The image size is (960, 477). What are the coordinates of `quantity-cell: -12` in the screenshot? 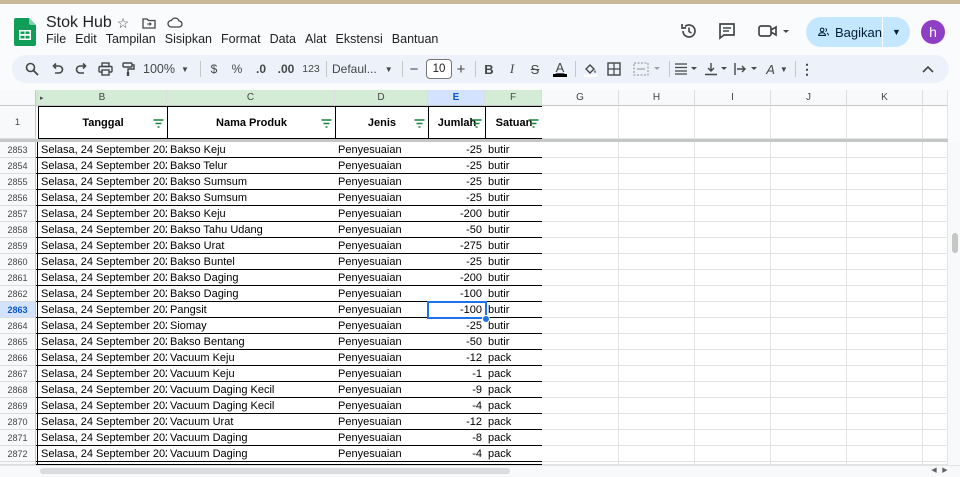 It's located at (457, 422).